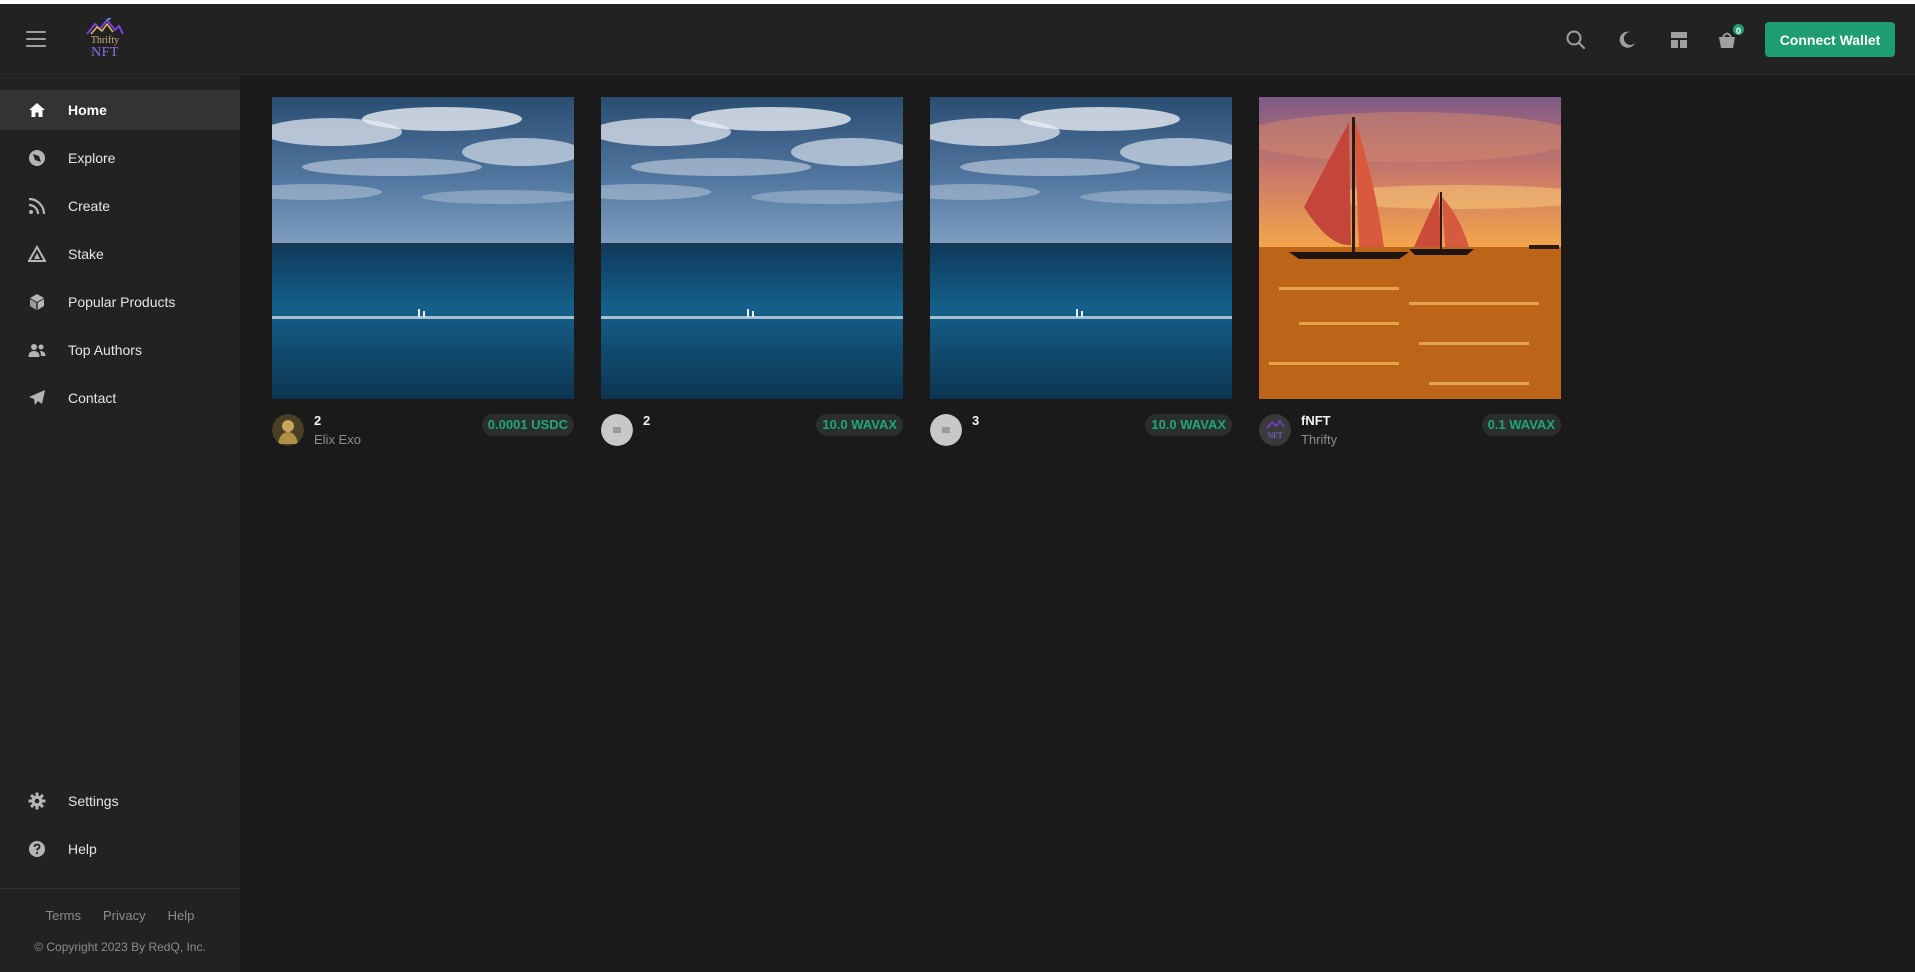 The height and width of the screenshot is (972, 1915). Describe the element at coordinates (105, 52) in the screenshot. I see `logo-text-bottom: NFT` at that location.